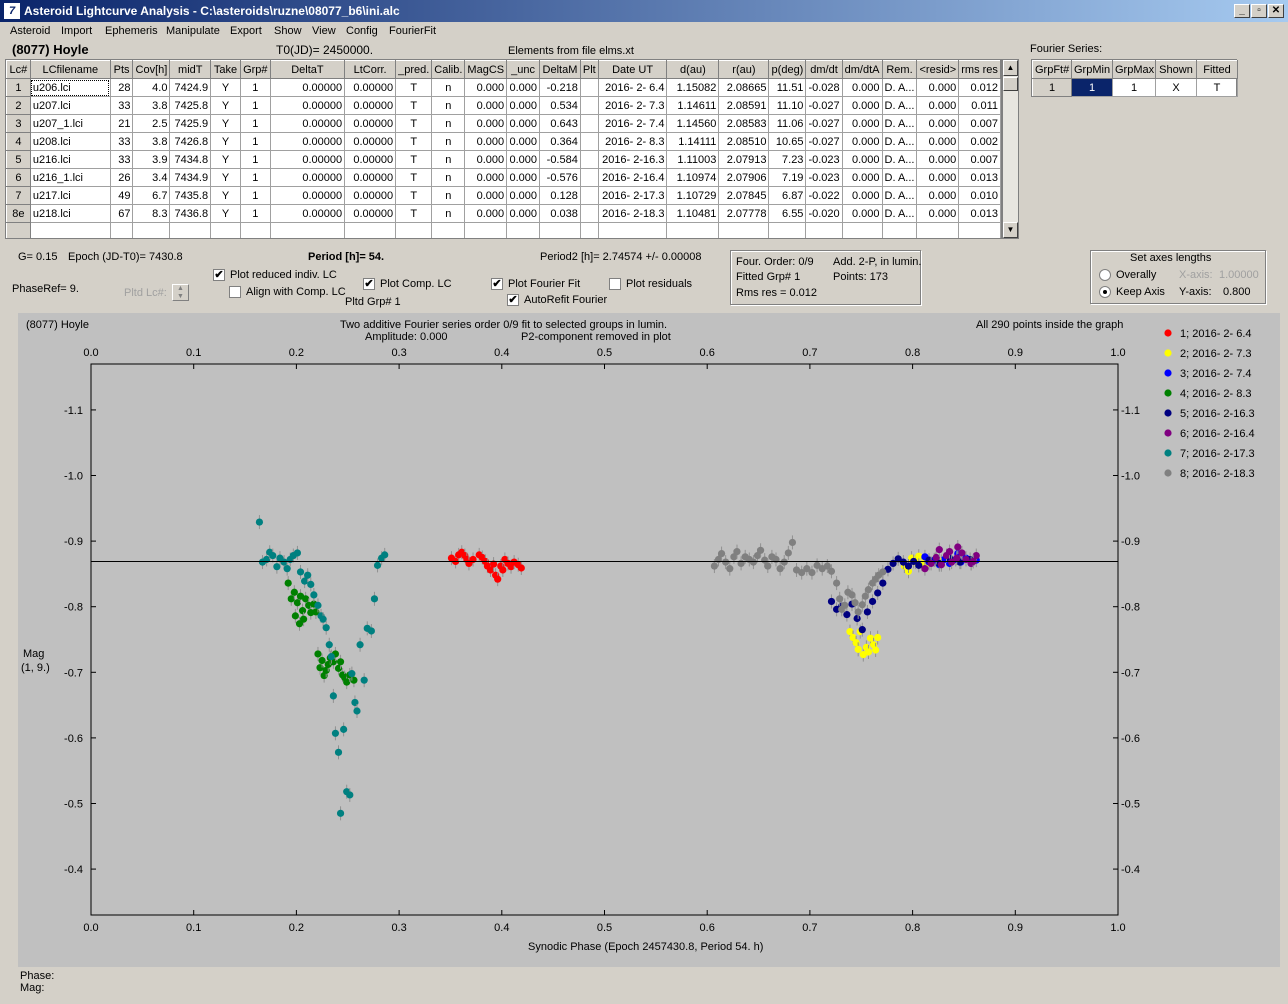  Describe the element at coordinates (744, 177) in the screenshot. I see `table-cell: 2.07906` at that location.